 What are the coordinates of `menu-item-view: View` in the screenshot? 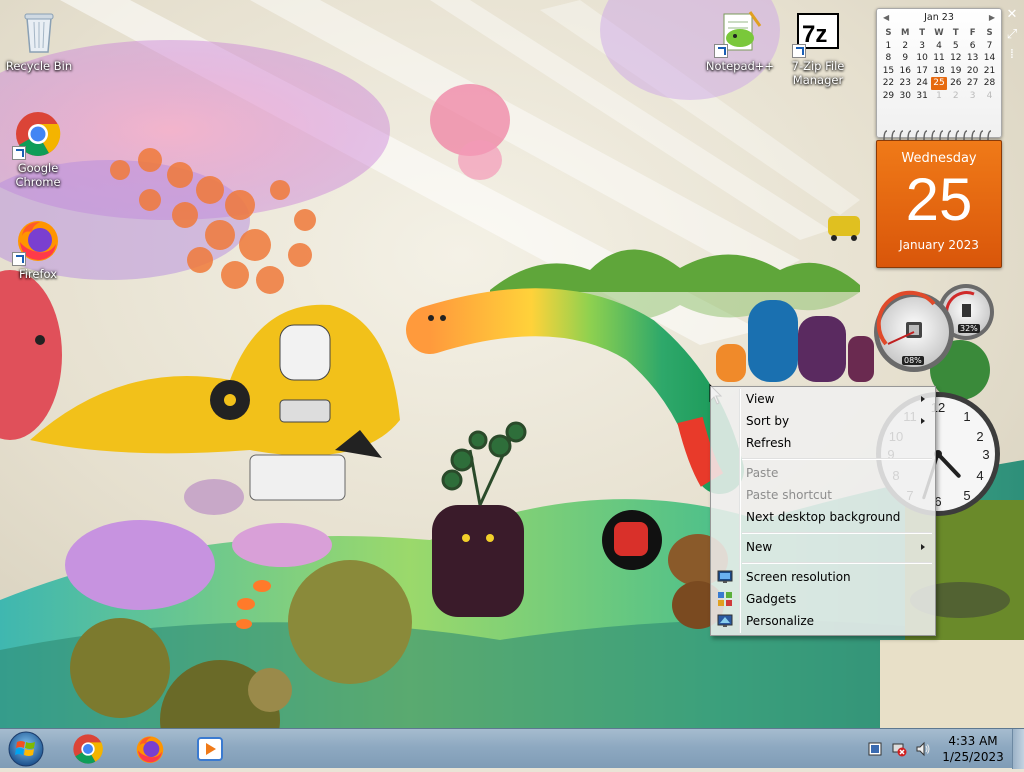 It's located at (823, 399).